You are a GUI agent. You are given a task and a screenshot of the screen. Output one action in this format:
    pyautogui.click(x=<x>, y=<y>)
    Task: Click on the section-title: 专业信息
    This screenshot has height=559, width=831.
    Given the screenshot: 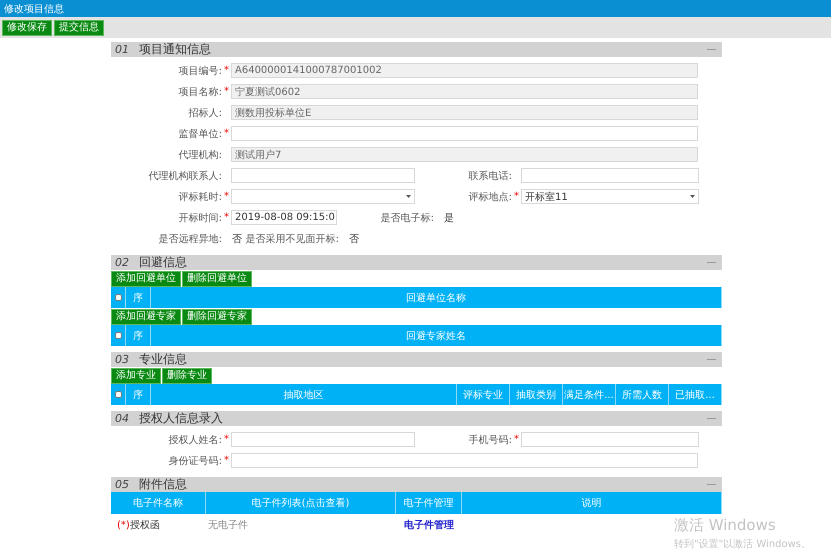 What is the action you would take?
    pyautogui.click(x=163, y=359)
    